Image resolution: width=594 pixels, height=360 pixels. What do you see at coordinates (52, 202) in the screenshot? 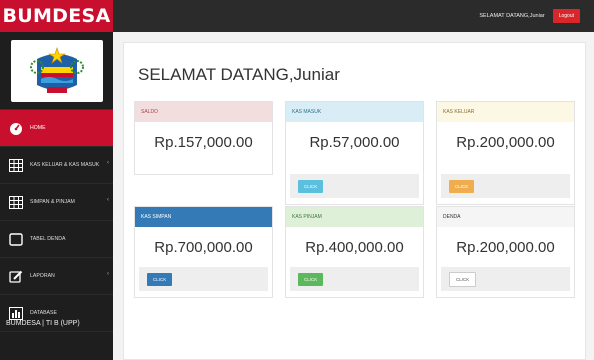
I see `sidebar-item-label: SIMPAN & PINJAM` at bounding box center [52, 202].